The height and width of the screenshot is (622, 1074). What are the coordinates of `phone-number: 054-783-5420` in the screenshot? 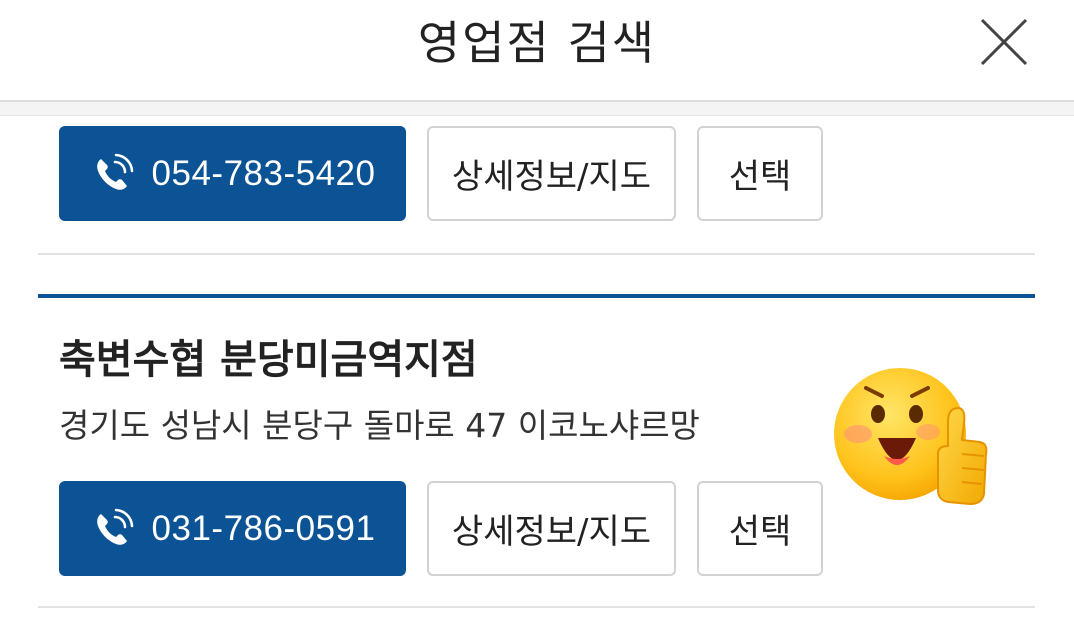 It's located at (263, 173).